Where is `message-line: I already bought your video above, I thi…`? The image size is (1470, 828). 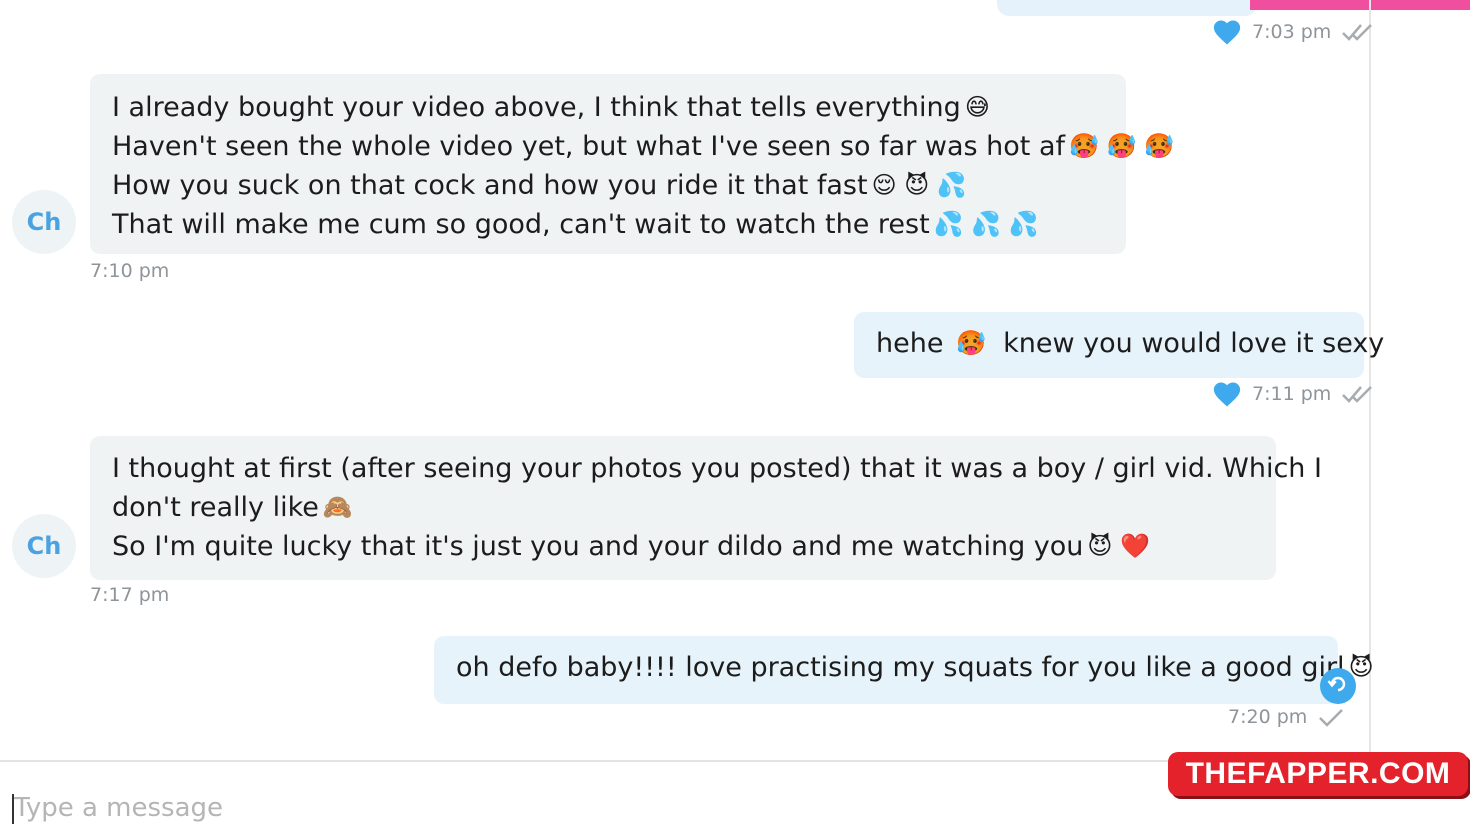
message-line: I already bought your video above, I thi… is located at coordinates (551, 107).